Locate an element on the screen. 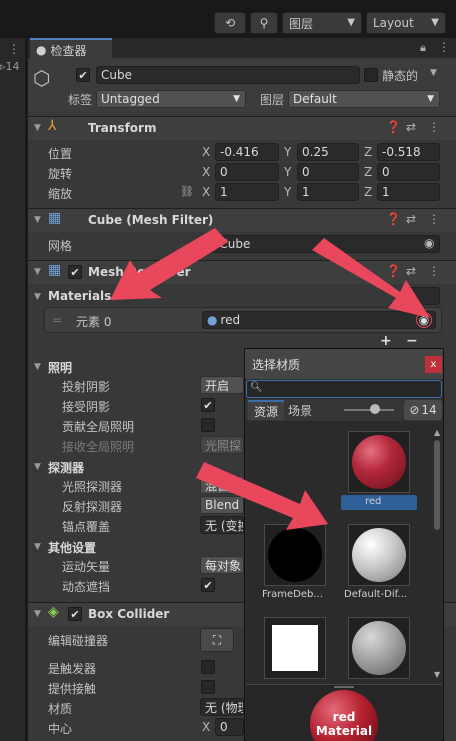 The height and width of the screenshot is (741, 456). layer-dropdown: Default ▼ is located at coordinates (364, 99).